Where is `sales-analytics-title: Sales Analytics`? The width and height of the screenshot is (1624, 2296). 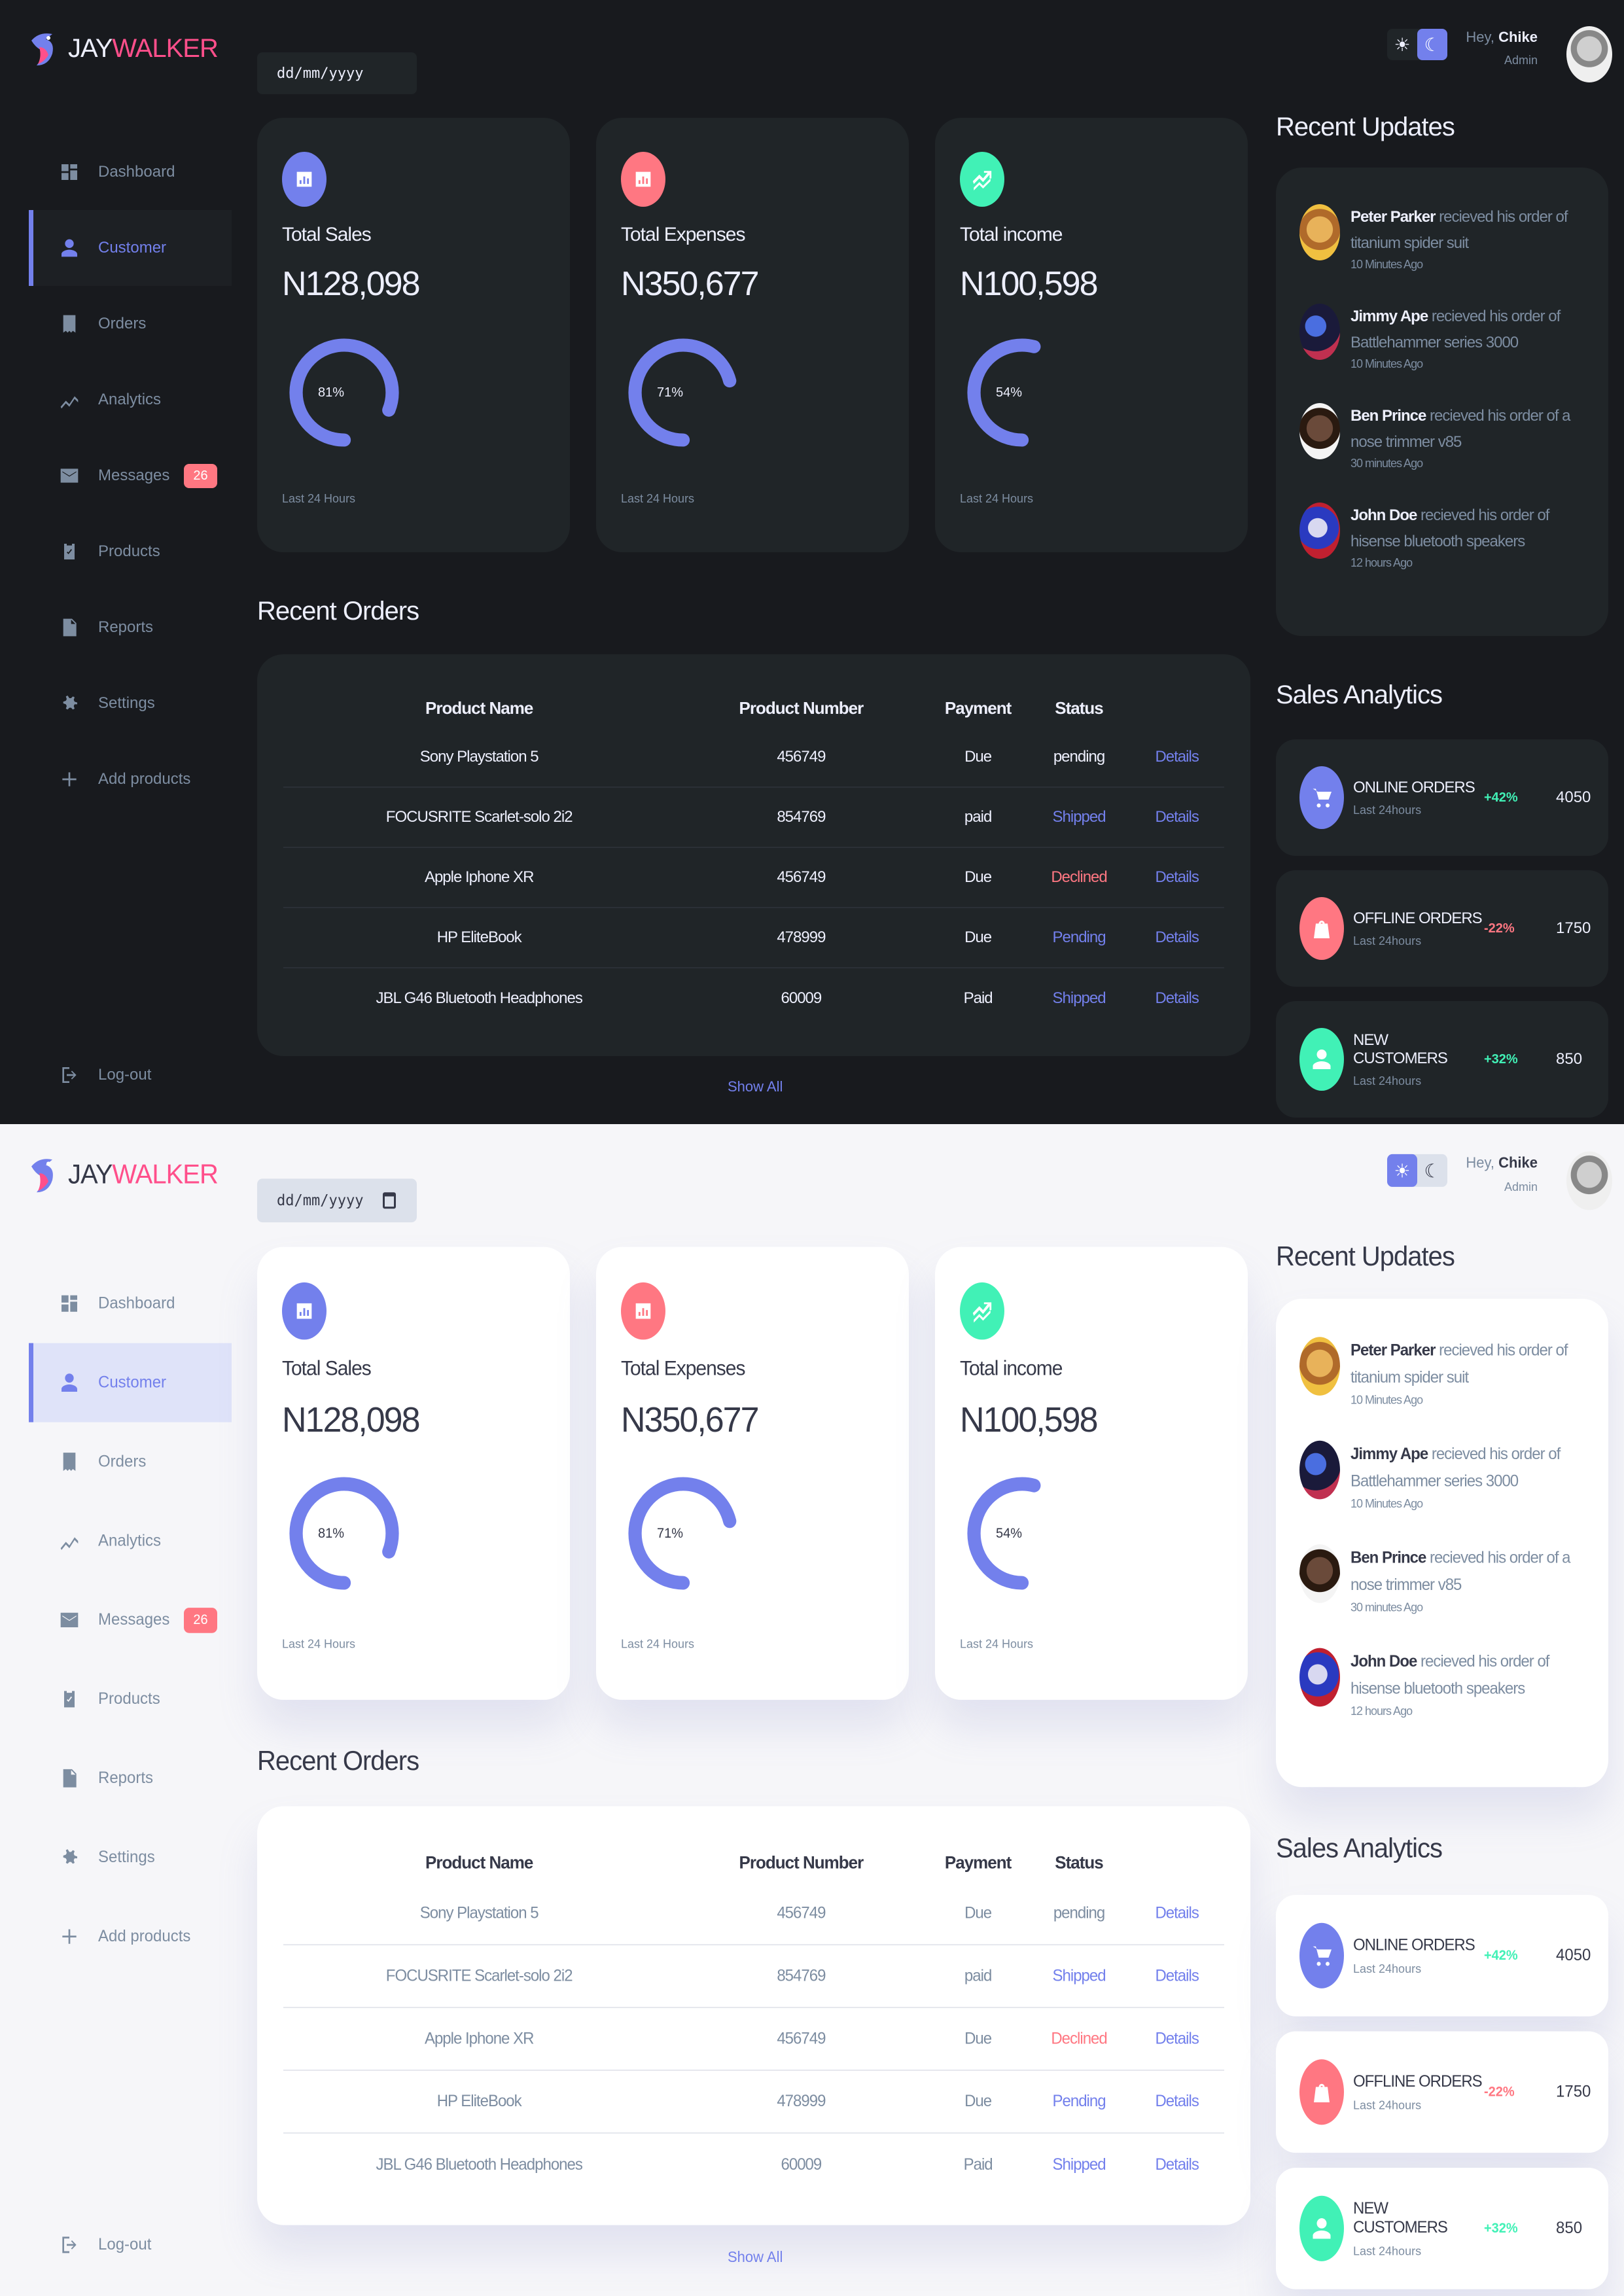 sales-analytics-title: Sales Analytics is located at coordinates (1359, 1849).